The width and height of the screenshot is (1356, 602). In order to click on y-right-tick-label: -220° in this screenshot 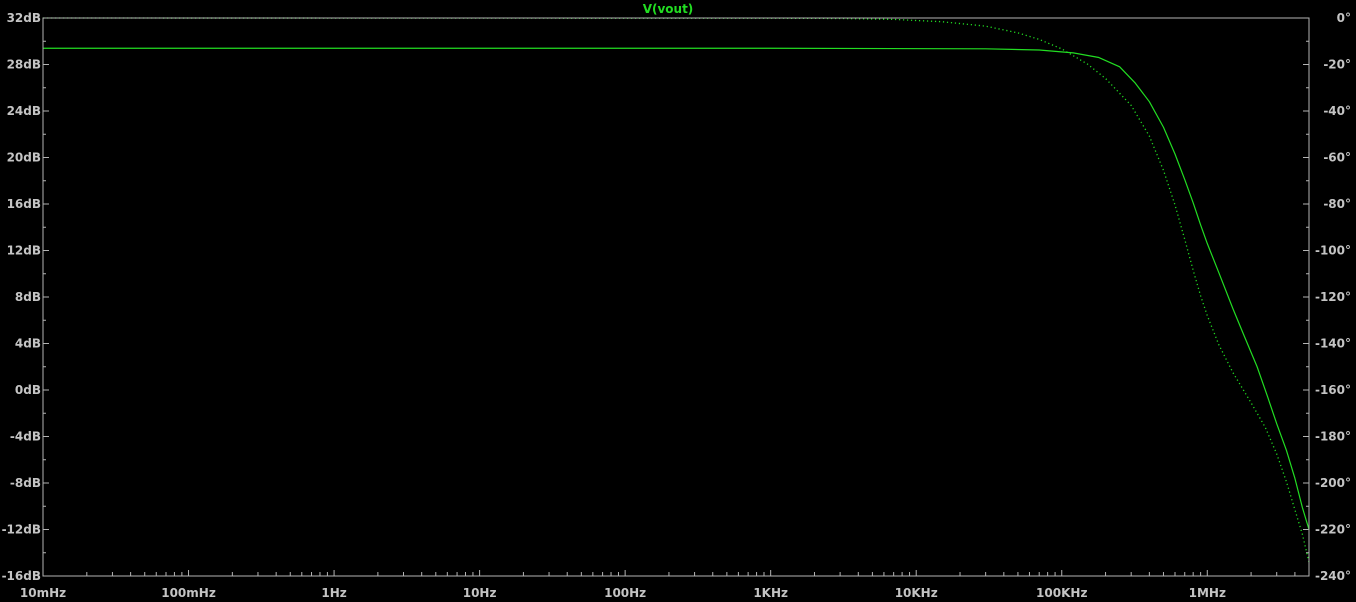, I will do `click(1333, 530)`.